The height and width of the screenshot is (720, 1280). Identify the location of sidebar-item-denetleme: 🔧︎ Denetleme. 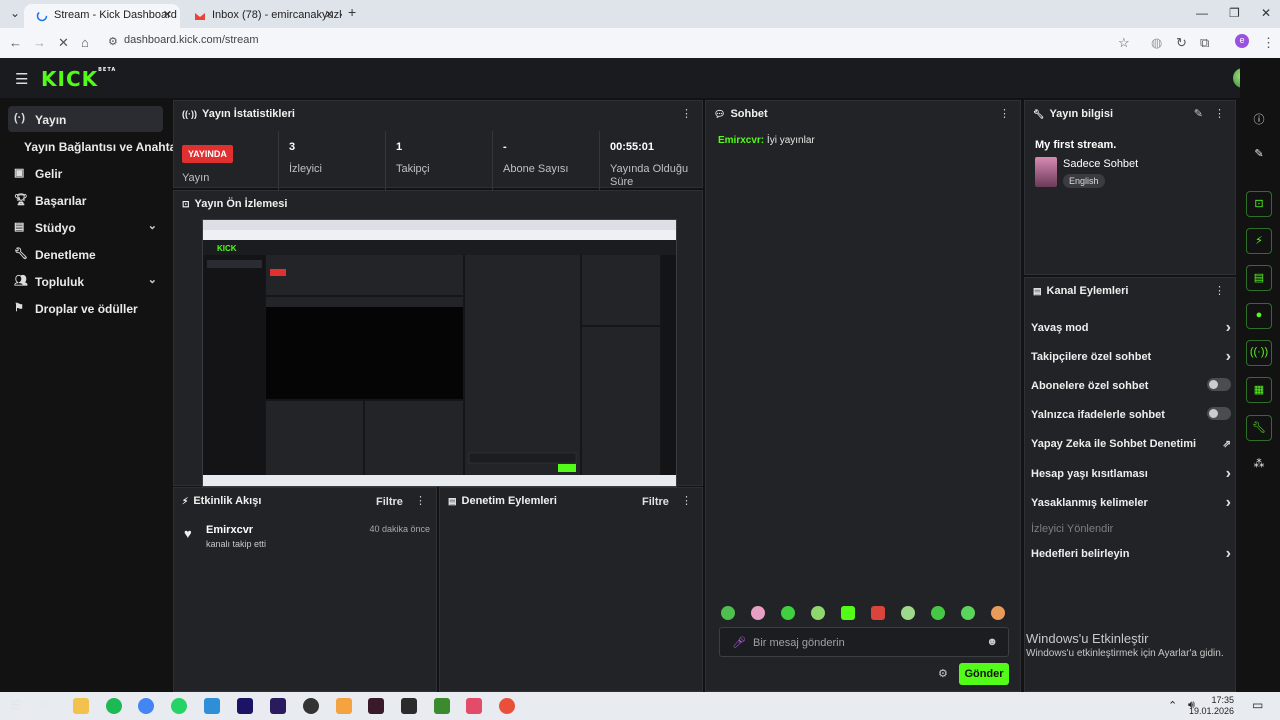
(85, 254).